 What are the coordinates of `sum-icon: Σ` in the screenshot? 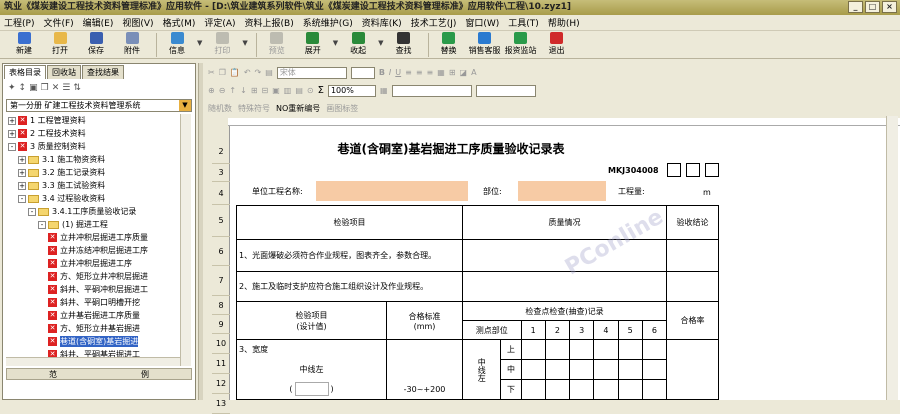 It's located at (321, 90).